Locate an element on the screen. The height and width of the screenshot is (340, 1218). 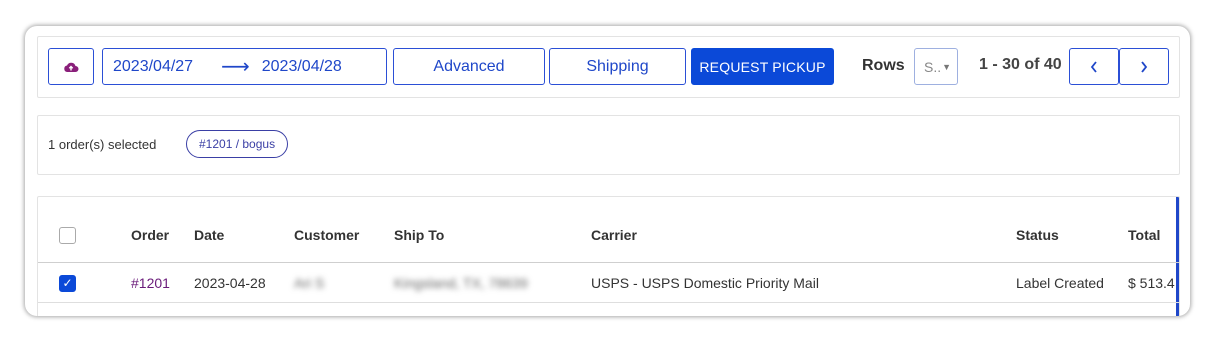
prev-page-button is located at coordinates (1094, 66).